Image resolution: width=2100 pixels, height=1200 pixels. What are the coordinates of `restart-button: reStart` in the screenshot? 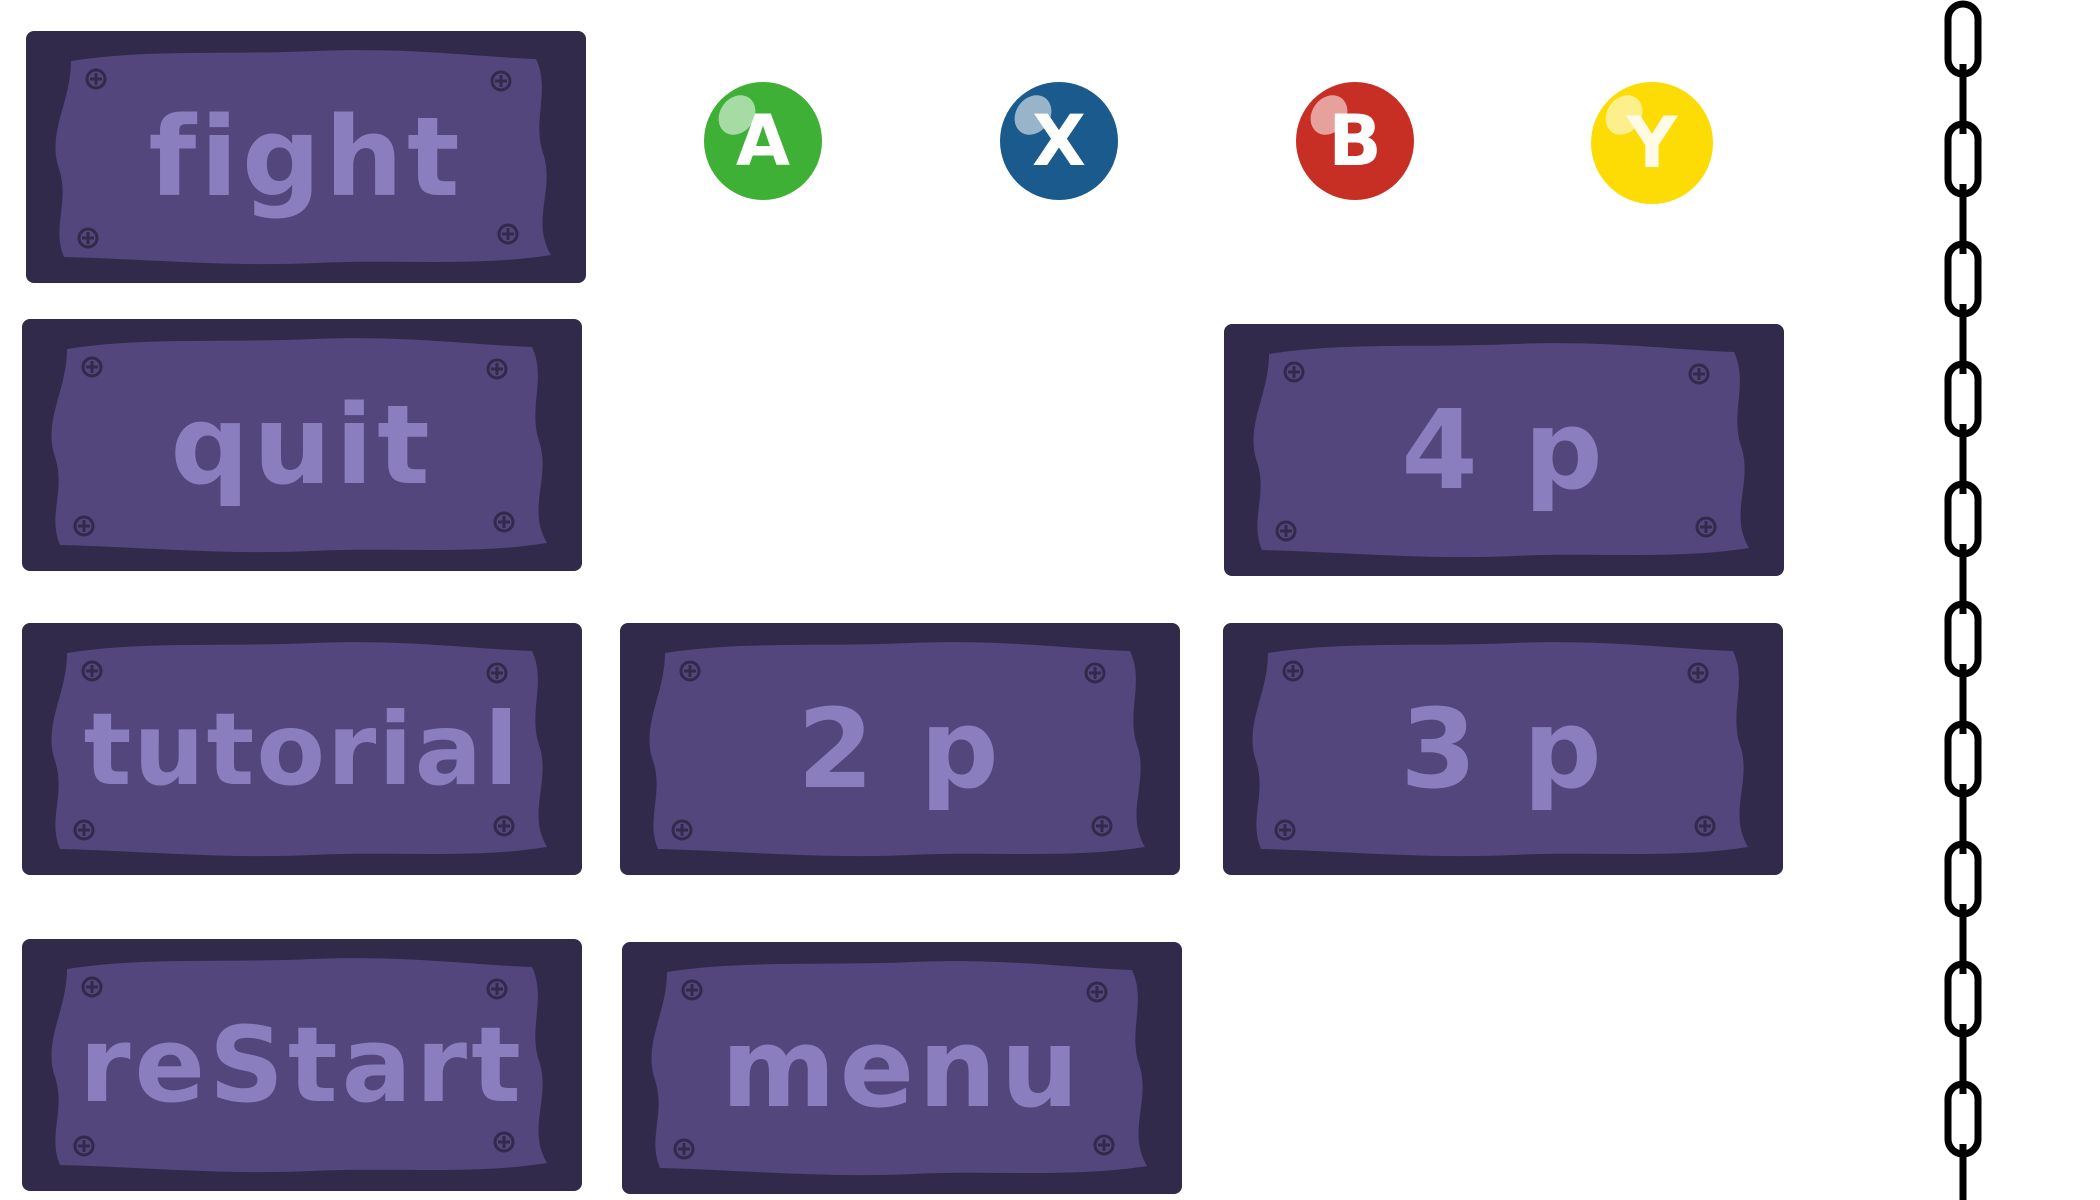 It's located at (302, 1065).